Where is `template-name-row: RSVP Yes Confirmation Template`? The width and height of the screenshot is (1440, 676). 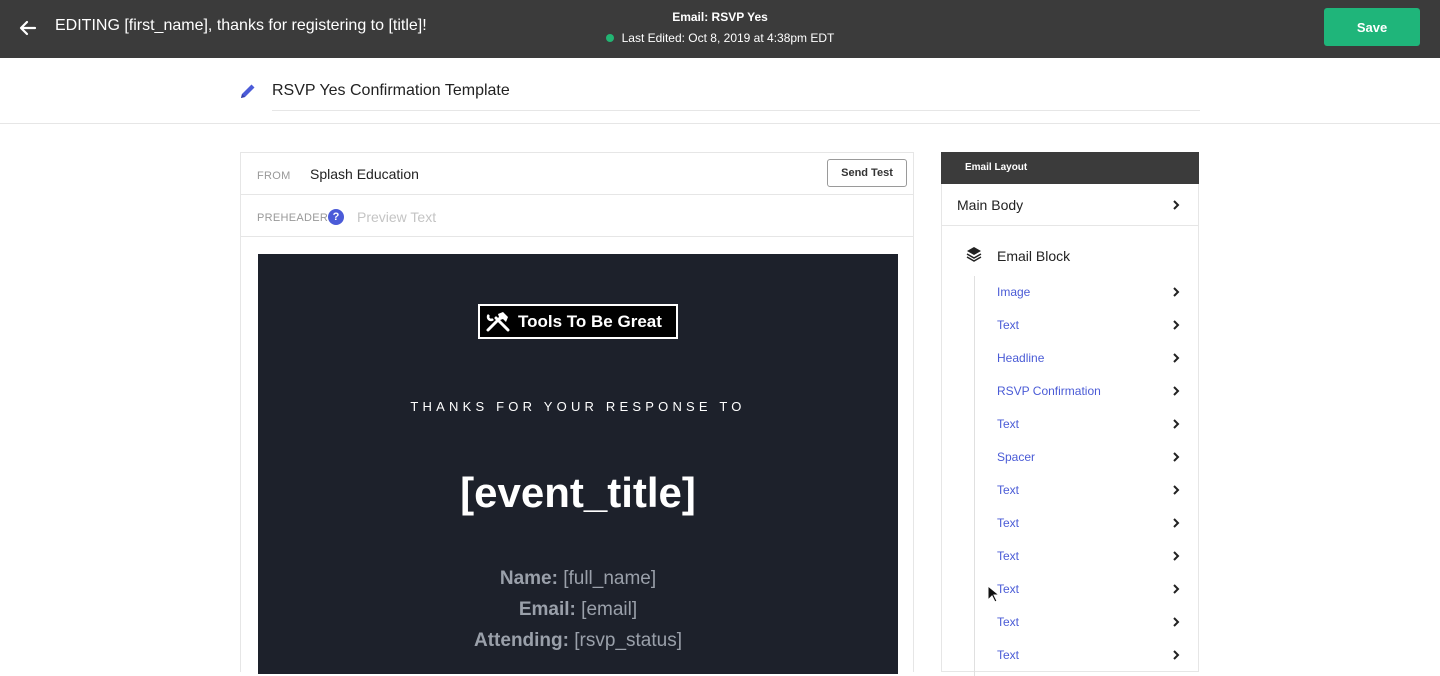
template-name-row: RSVP Yes Confirmation Template is located at coordinates (720, 91).